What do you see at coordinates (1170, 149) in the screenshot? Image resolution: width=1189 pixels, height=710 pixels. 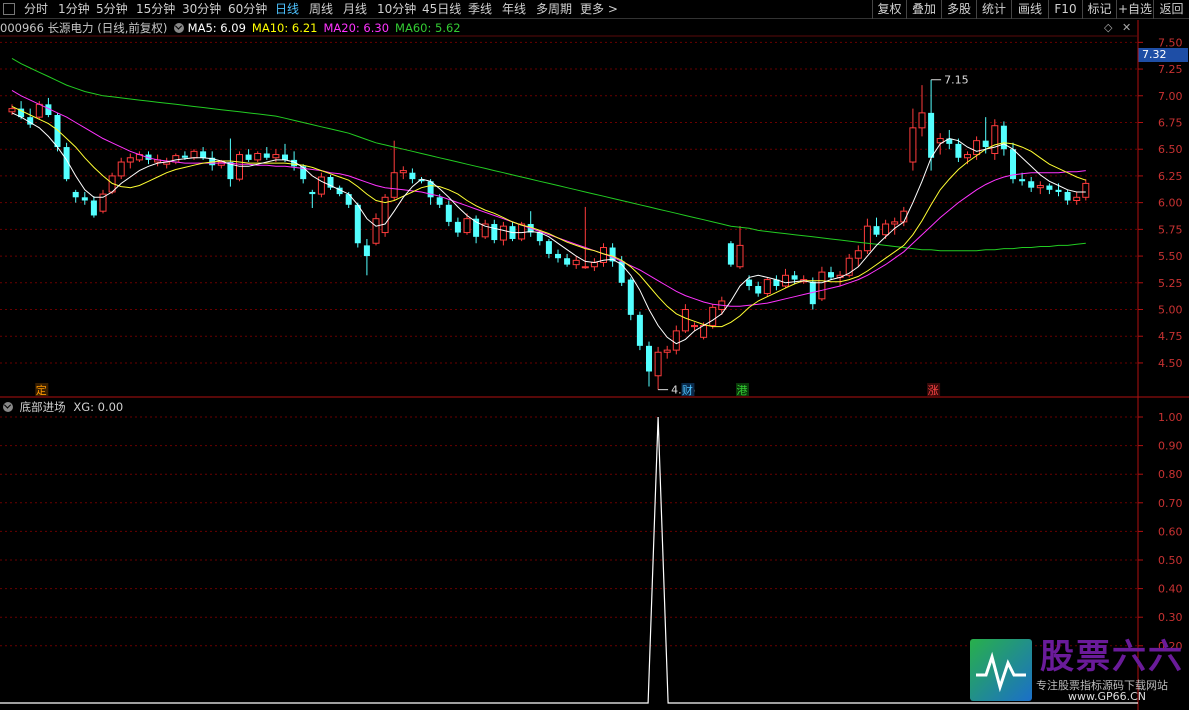 I see `price-tick-label: 6.50` at bounding box center [1170, 149].